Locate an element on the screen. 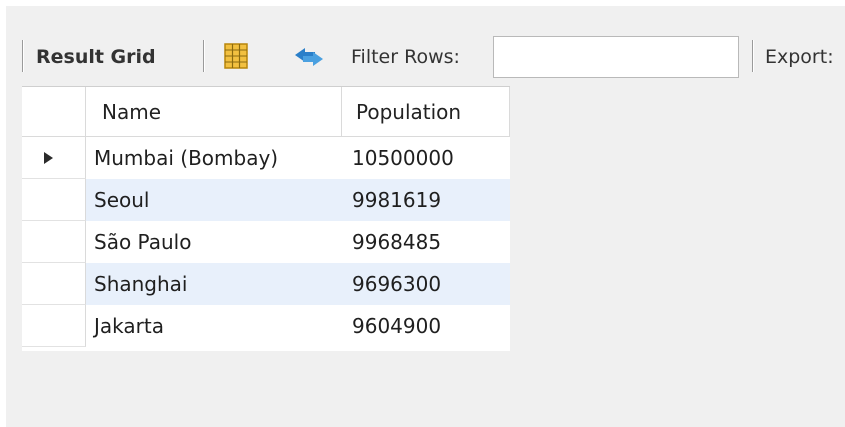  table-row: Mumbai (Bombay) 10500000 is located at coordinates (266, 158).